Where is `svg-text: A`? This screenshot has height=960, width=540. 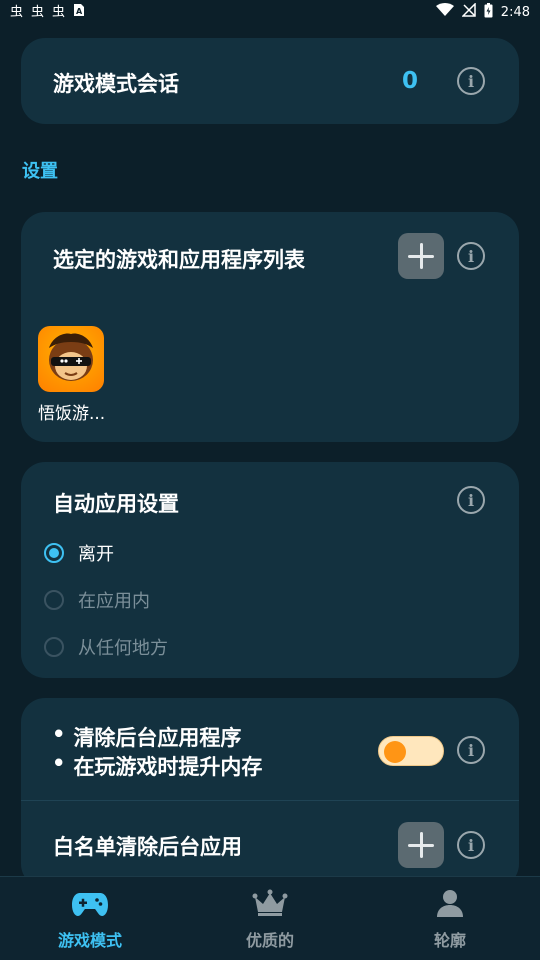 svg-text: A is located at coordinates (79, 11).